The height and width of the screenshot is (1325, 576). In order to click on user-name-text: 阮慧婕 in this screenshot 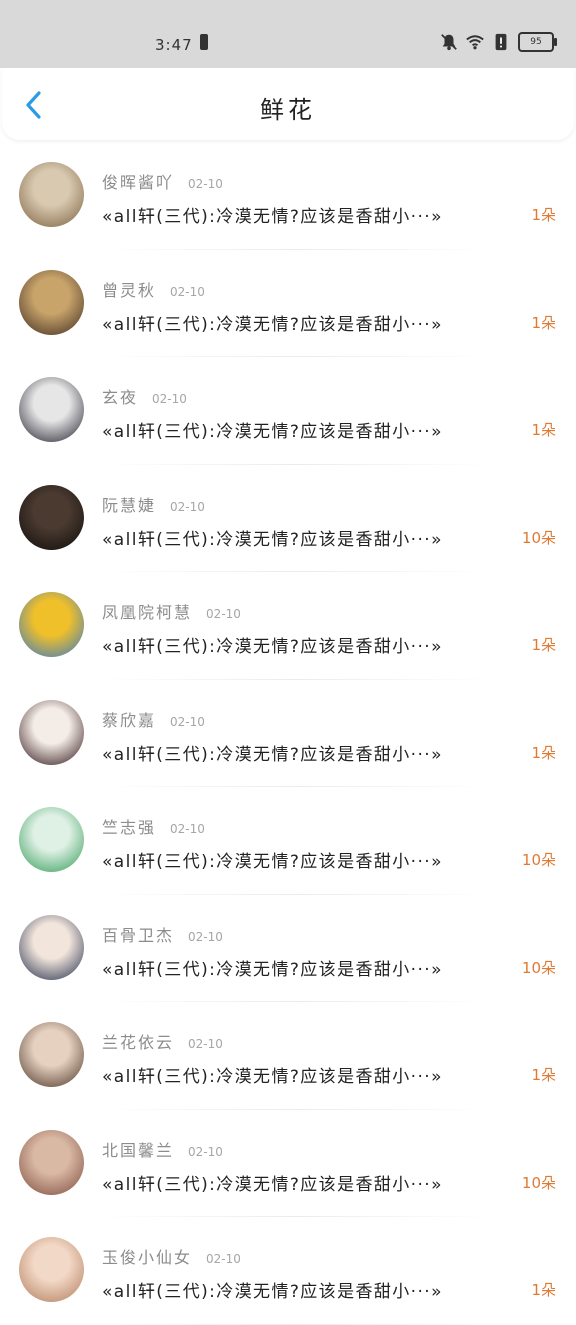, I will do `click(129, 505)`.